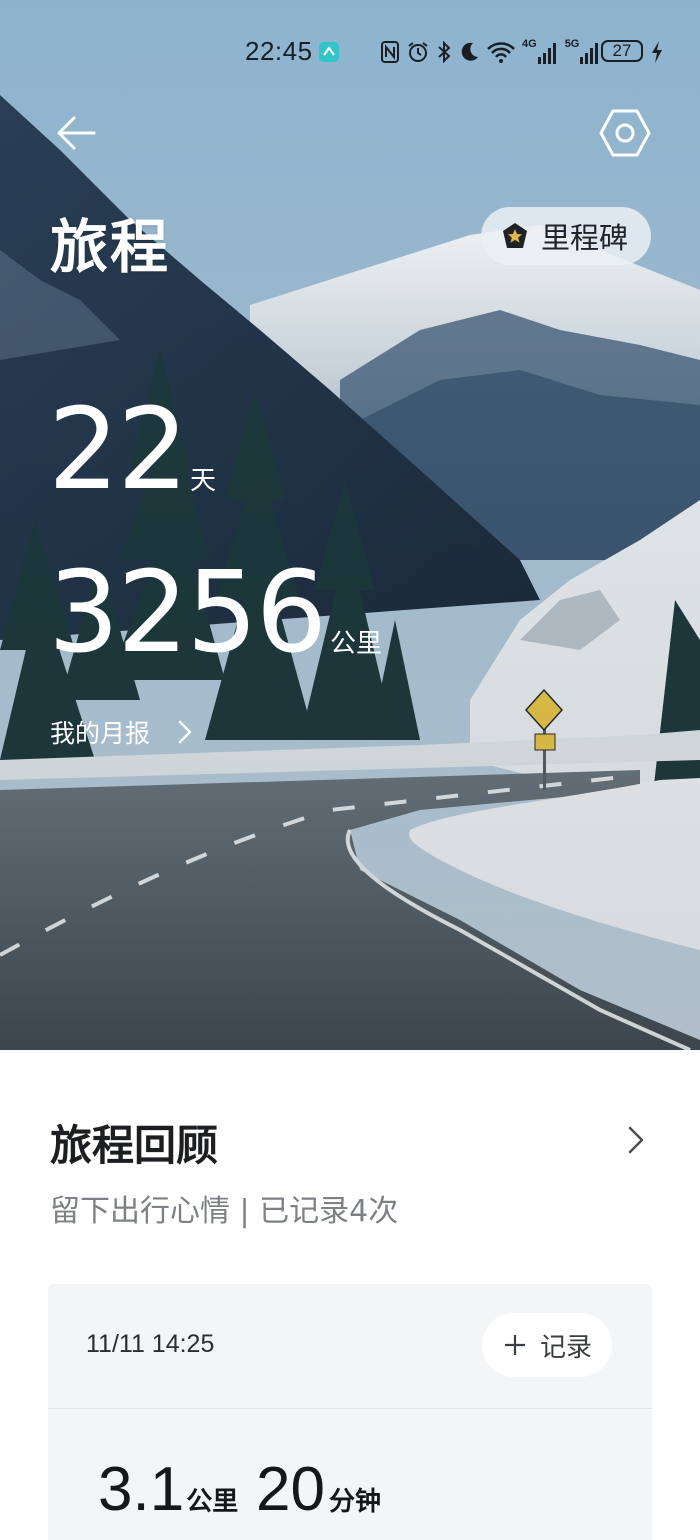 This screenshot has height=1540, width=700. I want to click on bluetooth-icon, so click(444, 52).